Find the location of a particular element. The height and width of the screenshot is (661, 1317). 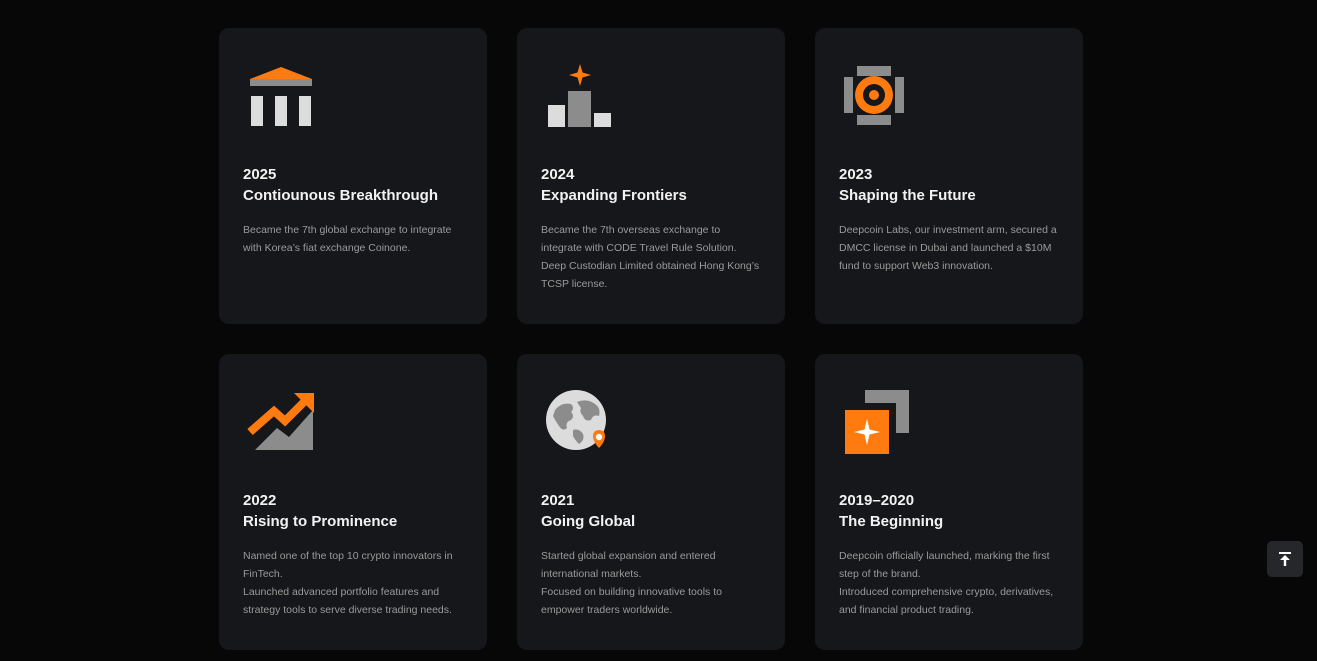

milestone-year: 2023 is located at coordinates (856, 174).